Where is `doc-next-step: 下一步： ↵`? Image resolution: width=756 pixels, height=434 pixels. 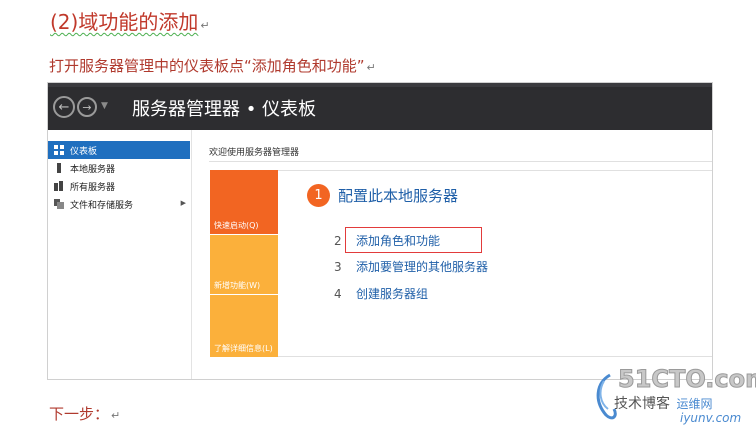 doc-next-step: 下一步： ↵ is located at coordinates (84, 413).